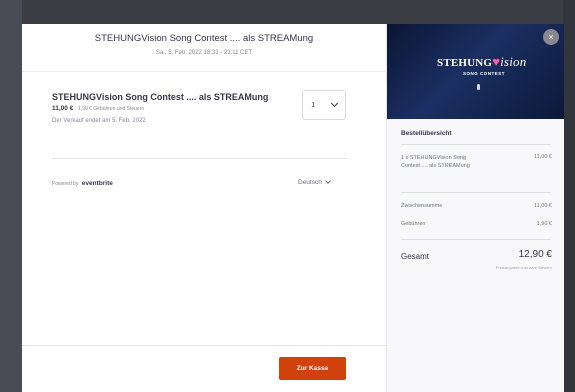 The width and height of the screenshot is (575, 392). Describe the element at coordinates (413, 224) in the screenshot. I see `fees-label: Gebühren` at that location.